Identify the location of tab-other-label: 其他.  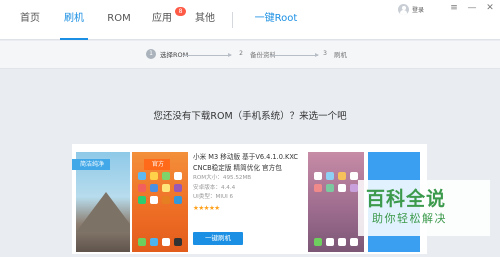
(205, 18).